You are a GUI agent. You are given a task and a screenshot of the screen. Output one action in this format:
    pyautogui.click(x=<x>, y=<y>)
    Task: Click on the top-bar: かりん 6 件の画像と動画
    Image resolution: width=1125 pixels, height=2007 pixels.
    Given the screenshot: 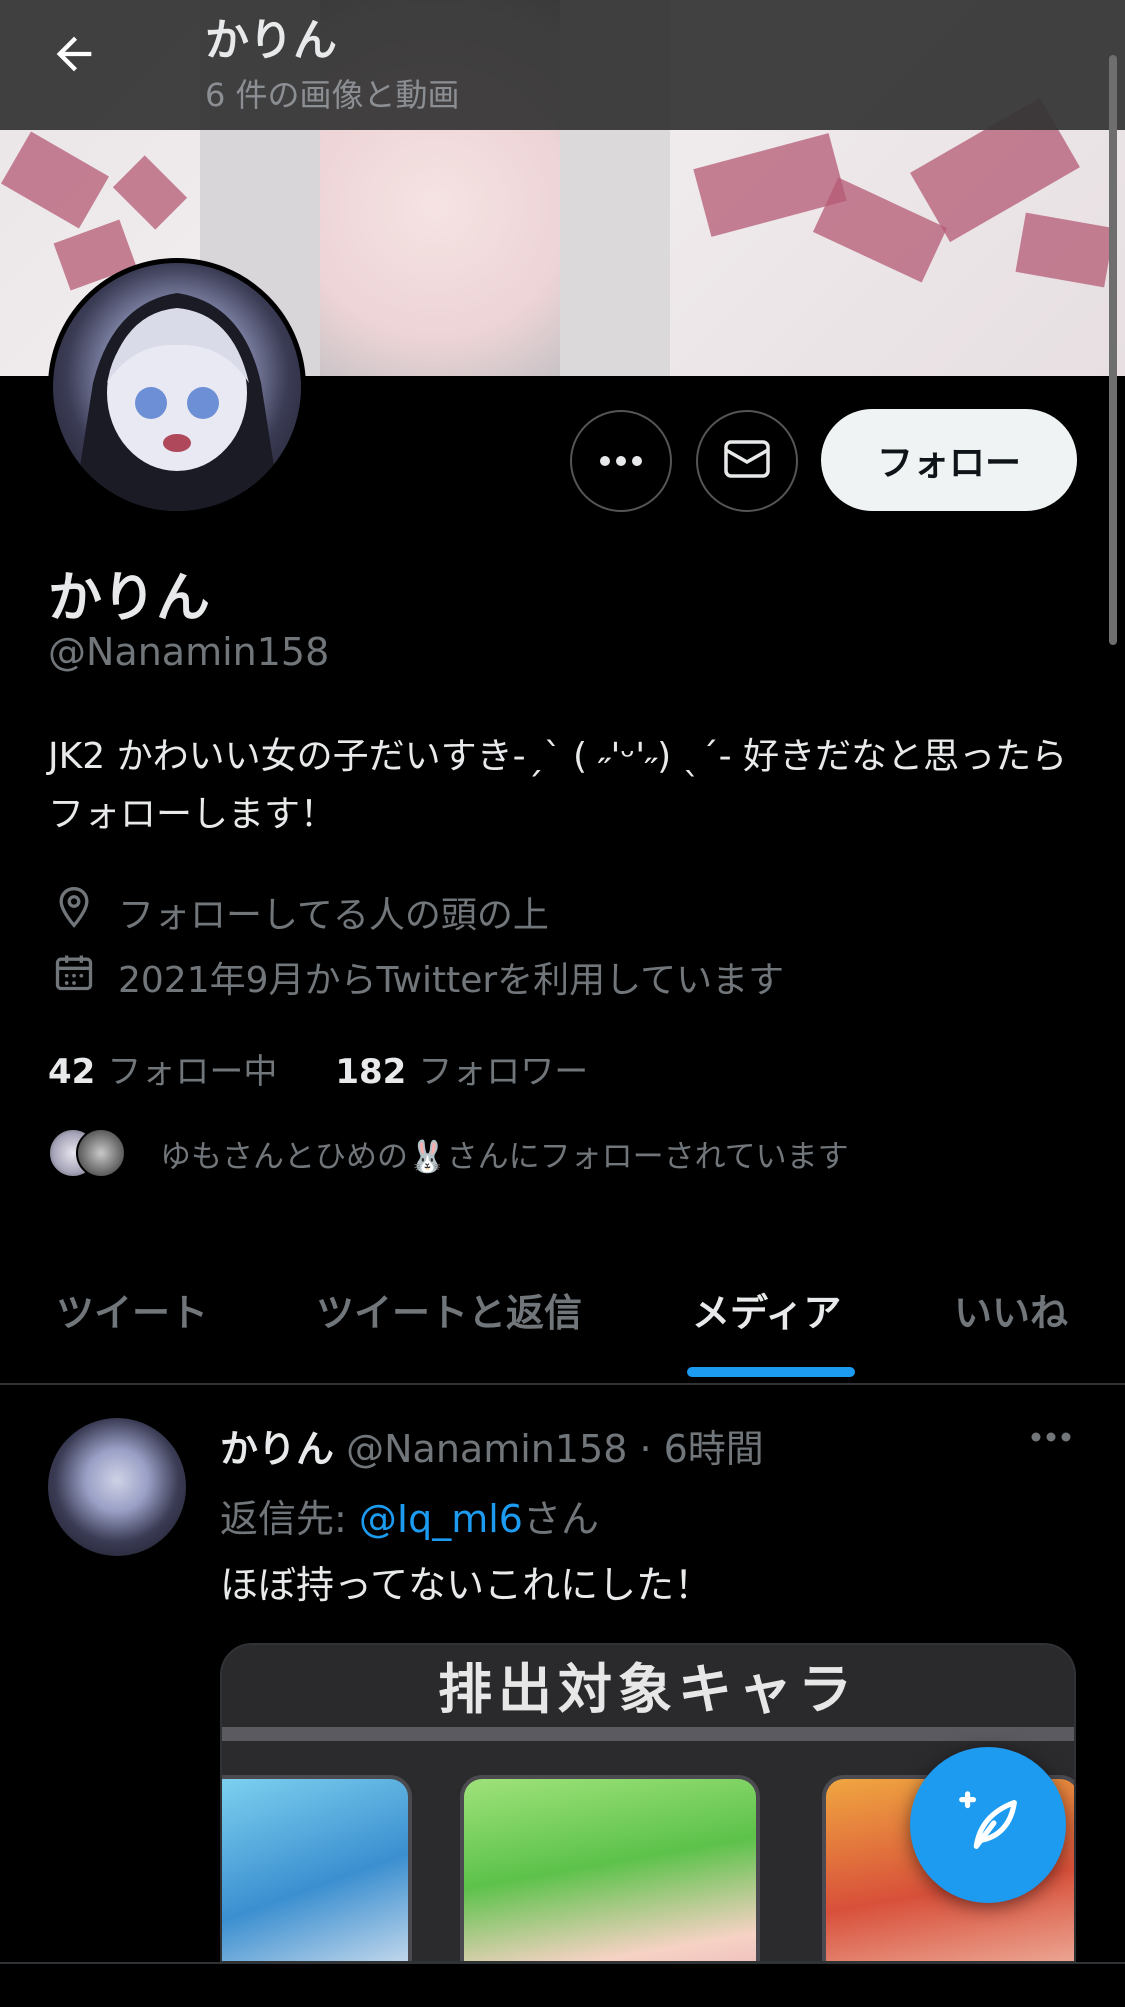 What is the action you would take?
    pyautogui.click(x=562, y=65)
    